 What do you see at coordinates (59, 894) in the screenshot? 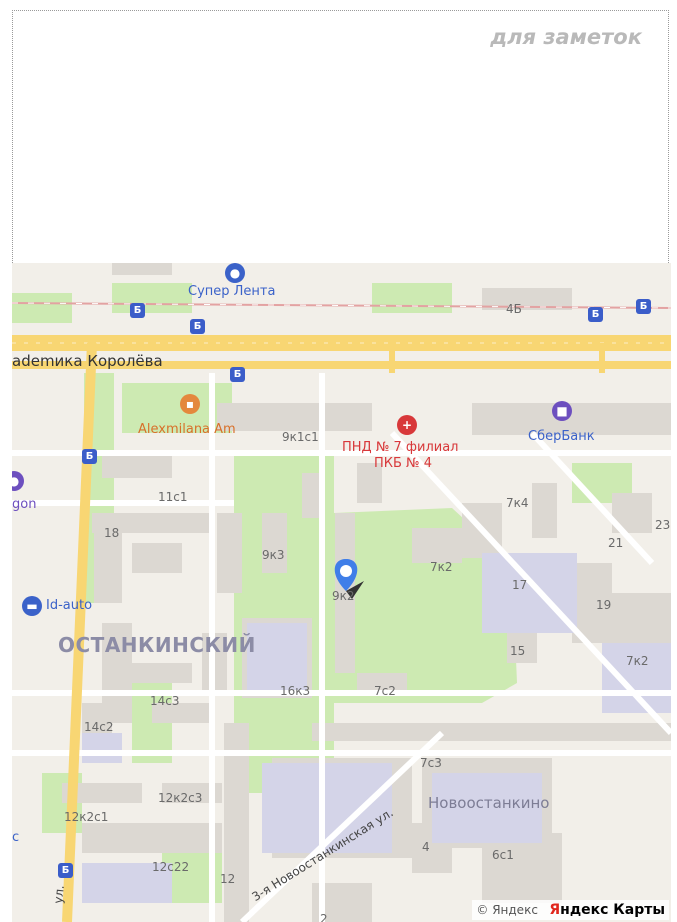
I see `street-left-tail-label: ул.` at bounding box center [59, 894].